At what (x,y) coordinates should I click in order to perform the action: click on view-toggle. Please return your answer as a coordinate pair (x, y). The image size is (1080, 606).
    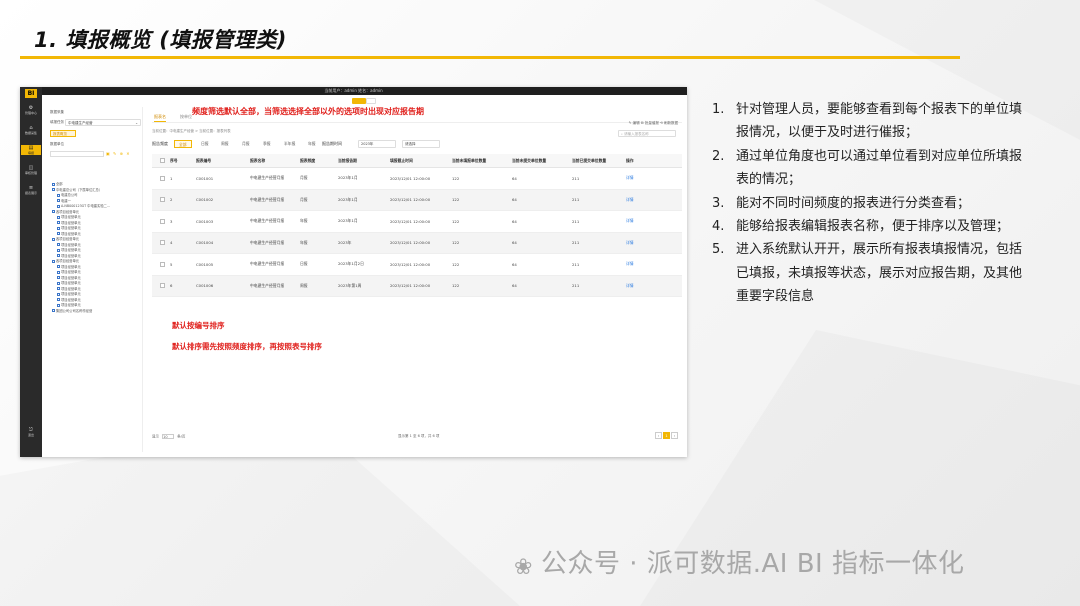
    Looking at the image, I should click on (371, 101).